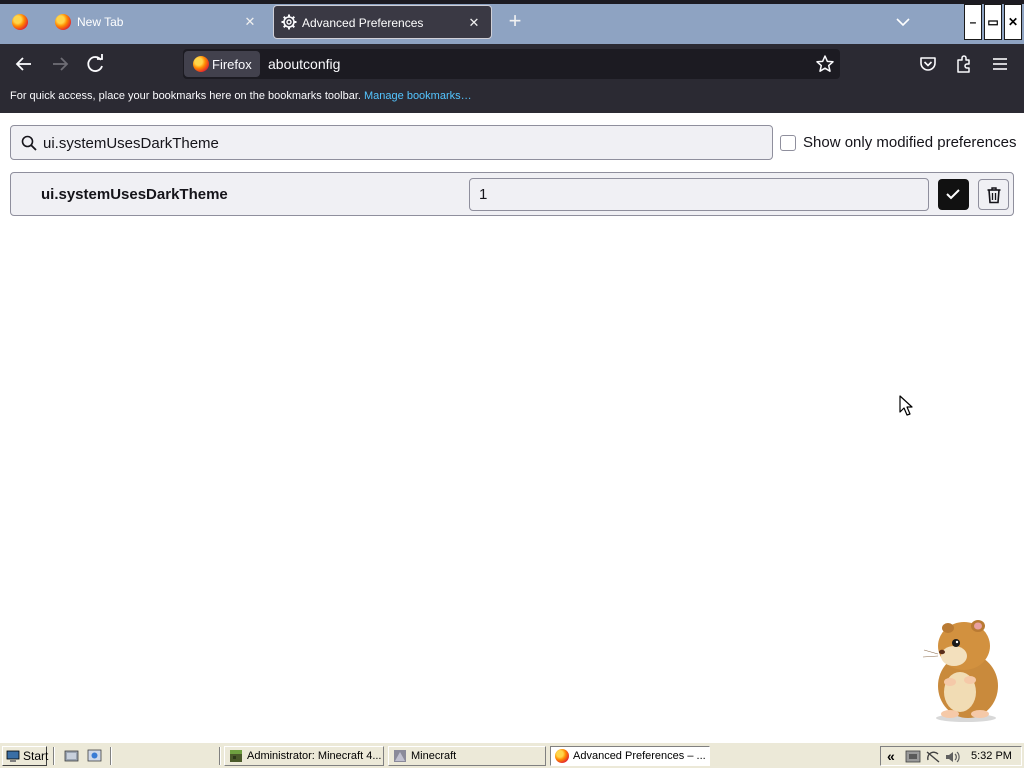 The width and height of the screenshot is (1024, 768). Describe the element at coordinates (788, 143) in the screenshot. I see `show-modified-checkbox` at that location.